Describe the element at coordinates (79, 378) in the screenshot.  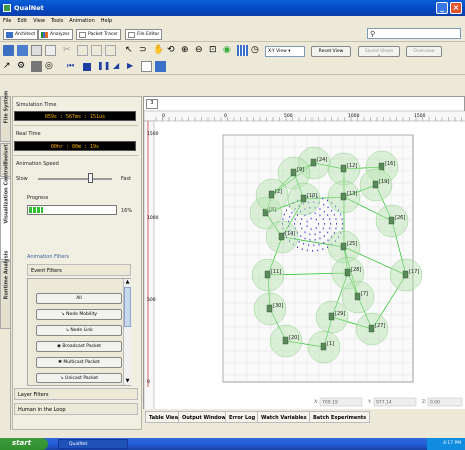
I see `filter-unicast-button: ↘ Unicast Packet` at that location.